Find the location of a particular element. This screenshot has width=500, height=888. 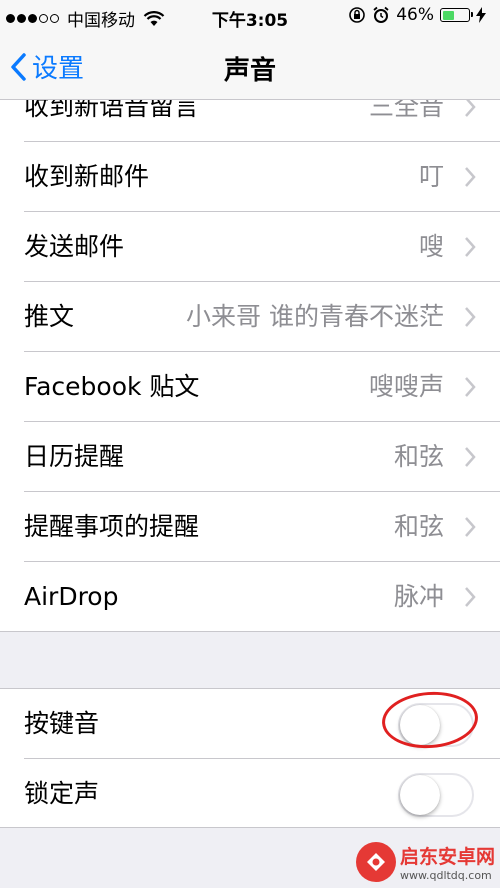

charging-bolt-icon is located at coordinates (481, 15).